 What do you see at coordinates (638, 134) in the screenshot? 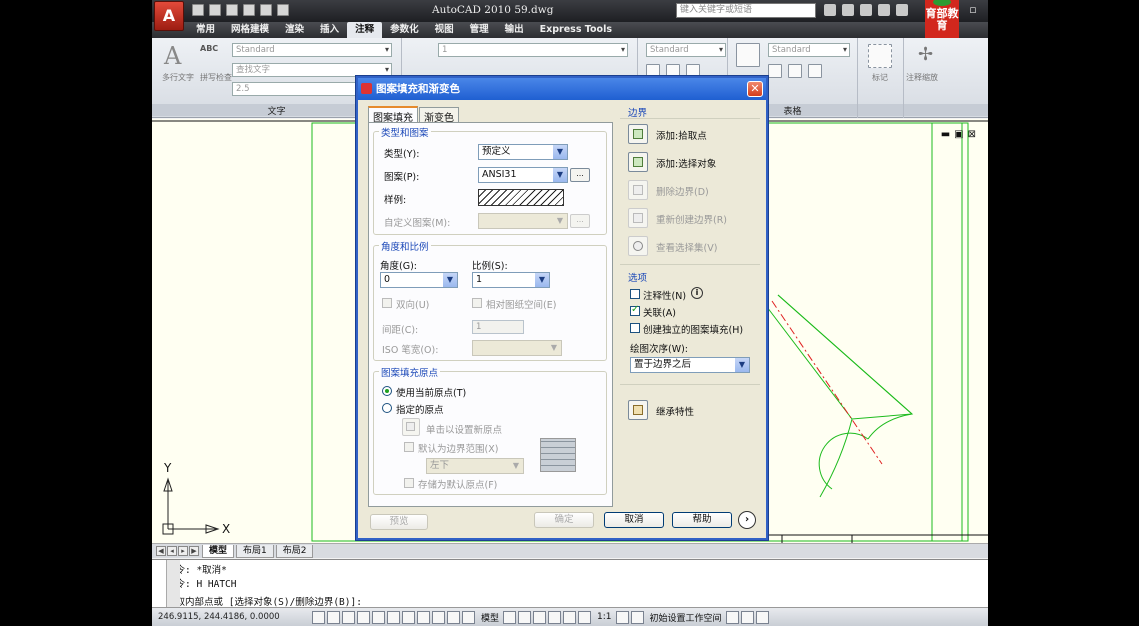
I see `add-pick-points-button` at bounding box center [638, 134].